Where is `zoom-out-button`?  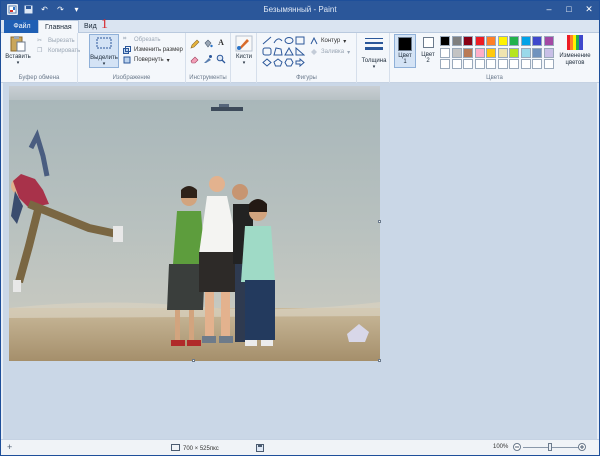 zoom-out-button is located at coordinates (517, 447).